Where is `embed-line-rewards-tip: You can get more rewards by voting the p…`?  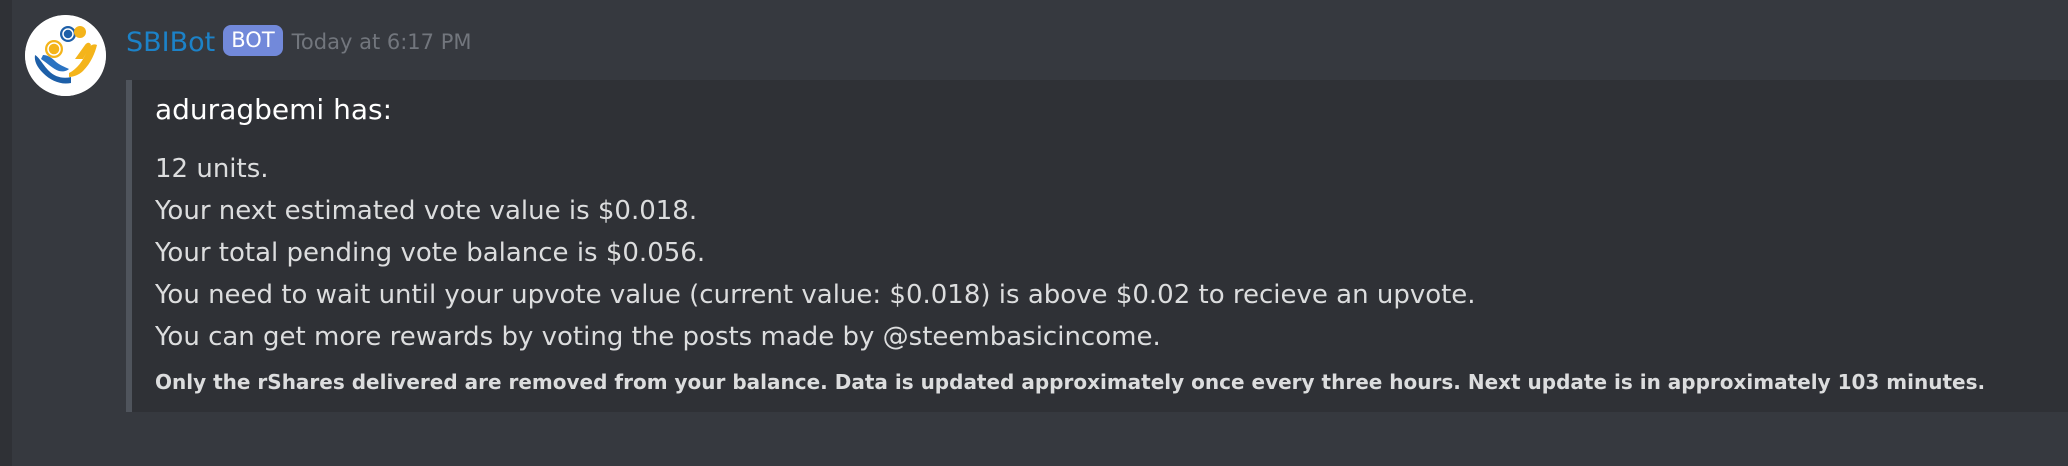 embed-line-rewards-tip: You can get more rewards by voting the p… is located at coordinates (658, 337).